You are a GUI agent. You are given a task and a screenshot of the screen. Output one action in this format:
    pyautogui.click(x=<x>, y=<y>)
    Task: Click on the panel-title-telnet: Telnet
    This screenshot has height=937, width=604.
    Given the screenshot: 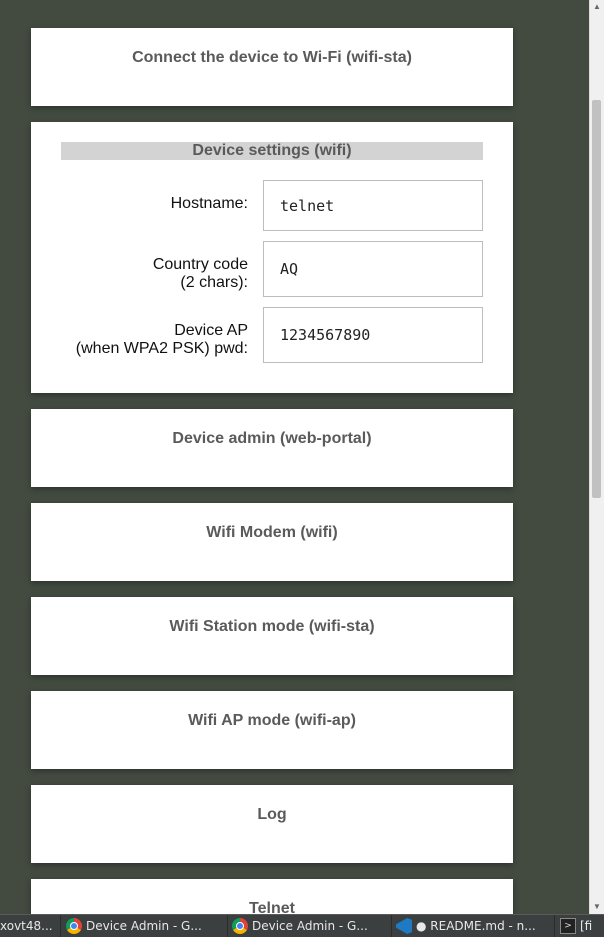 What is the action you would take?
    pyautogui.click(x=272, y=907)
    